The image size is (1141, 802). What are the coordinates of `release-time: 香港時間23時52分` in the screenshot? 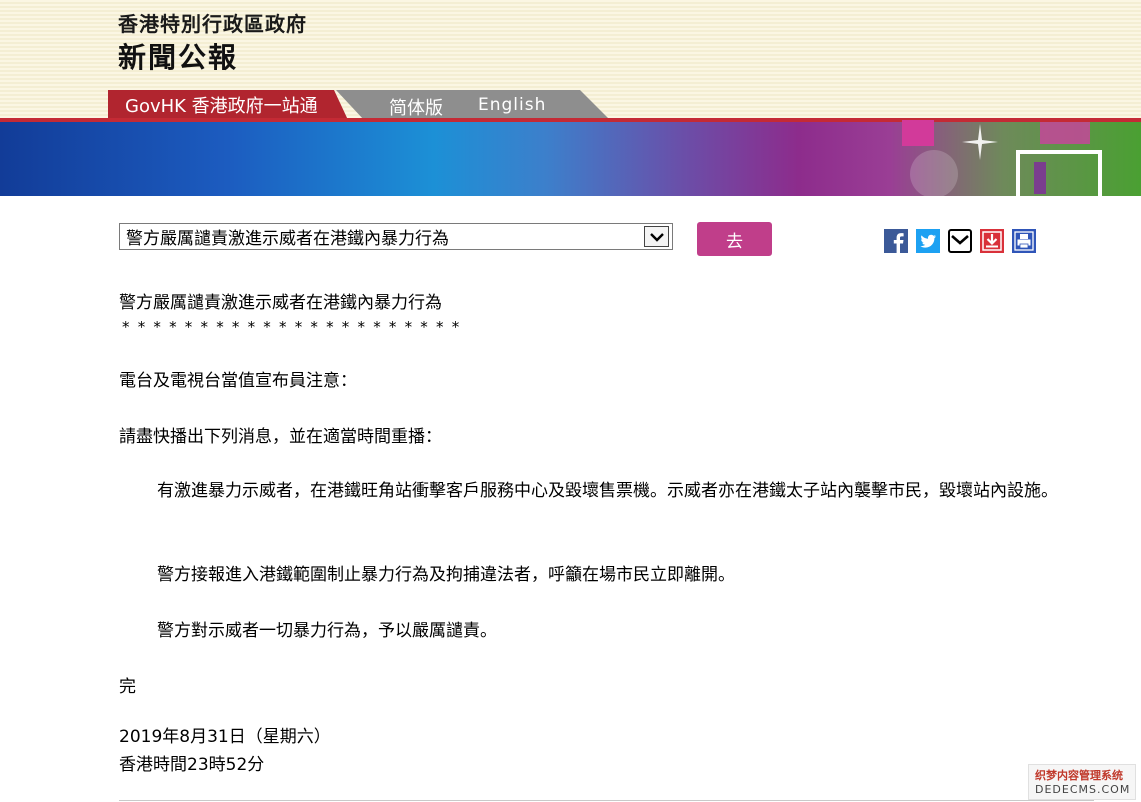 It's located at (192, 765).